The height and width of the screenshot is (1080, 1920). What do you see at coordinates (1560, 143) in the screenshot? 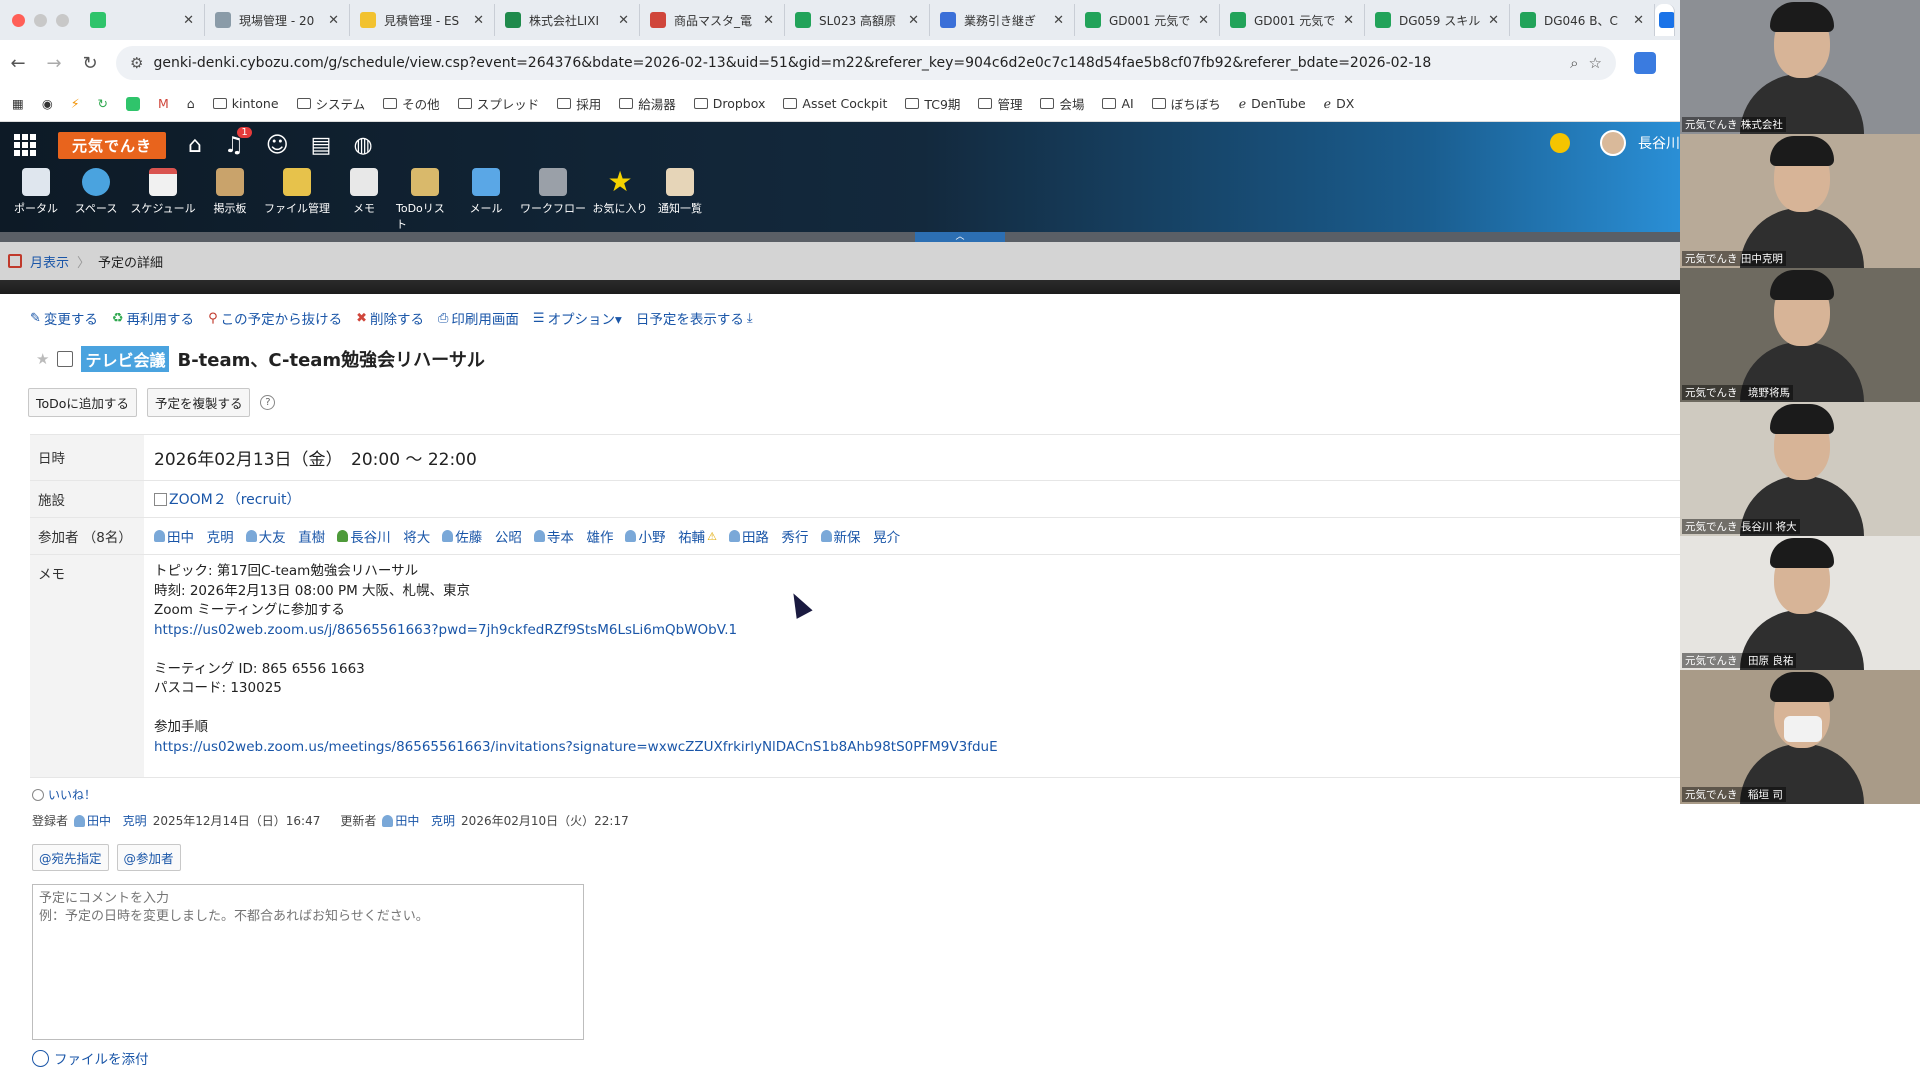
I see `status-icon` at bounding box center [1560, 143].